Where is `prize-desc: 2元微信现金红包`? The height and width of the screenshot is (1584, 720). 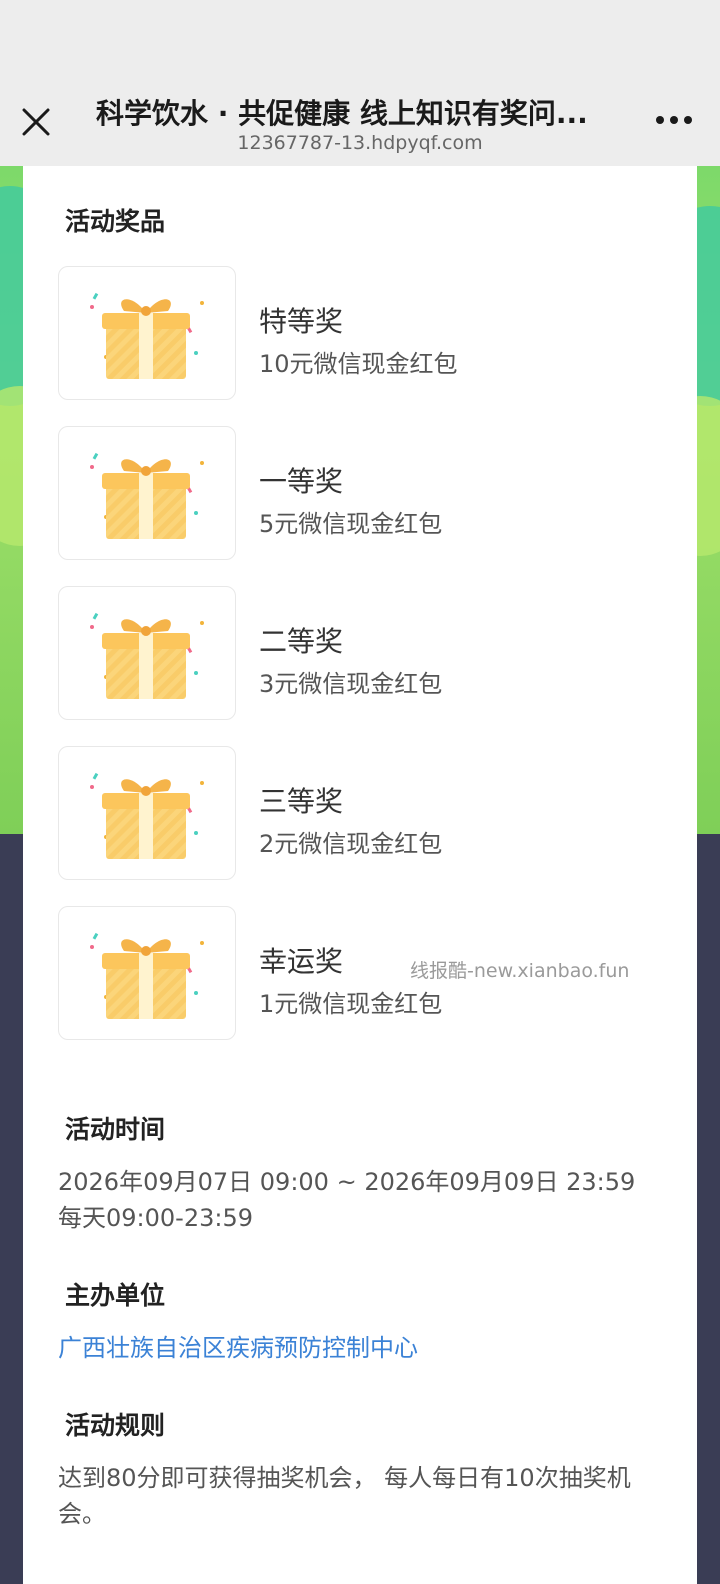 prize-desc: 2元微信现金红包 is located at coordinates (351, 844).